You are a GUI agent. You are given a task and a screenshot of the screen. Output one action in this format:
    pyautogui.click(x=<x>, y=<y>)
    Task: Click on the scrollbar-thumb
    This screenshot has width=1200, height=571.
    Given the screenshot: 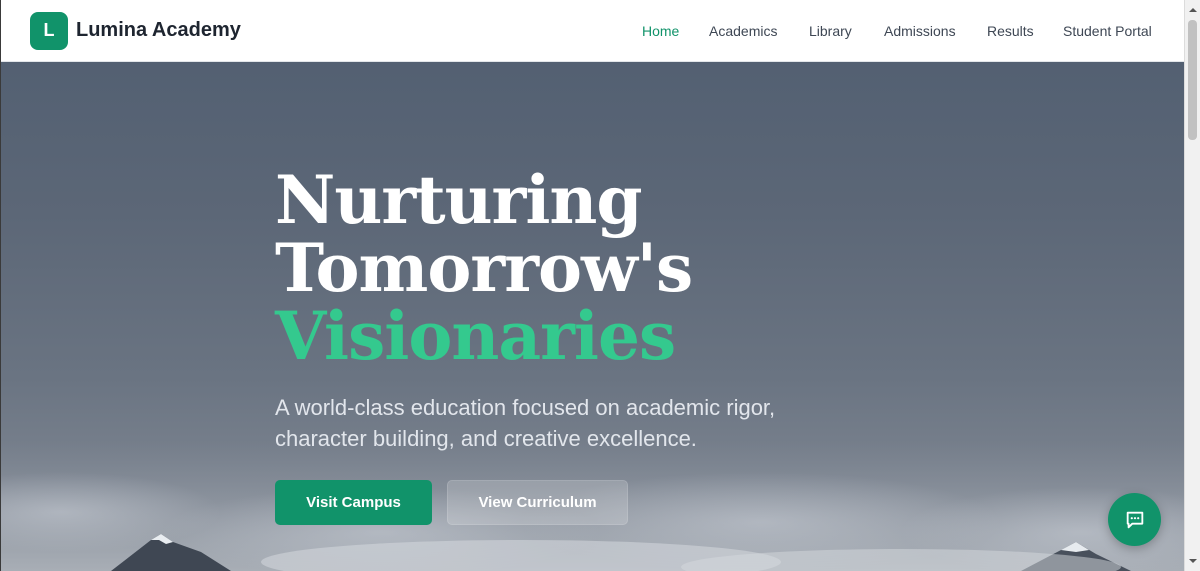 What is the action you would take?
    pyautogui.click(x=1192, y=80)
    